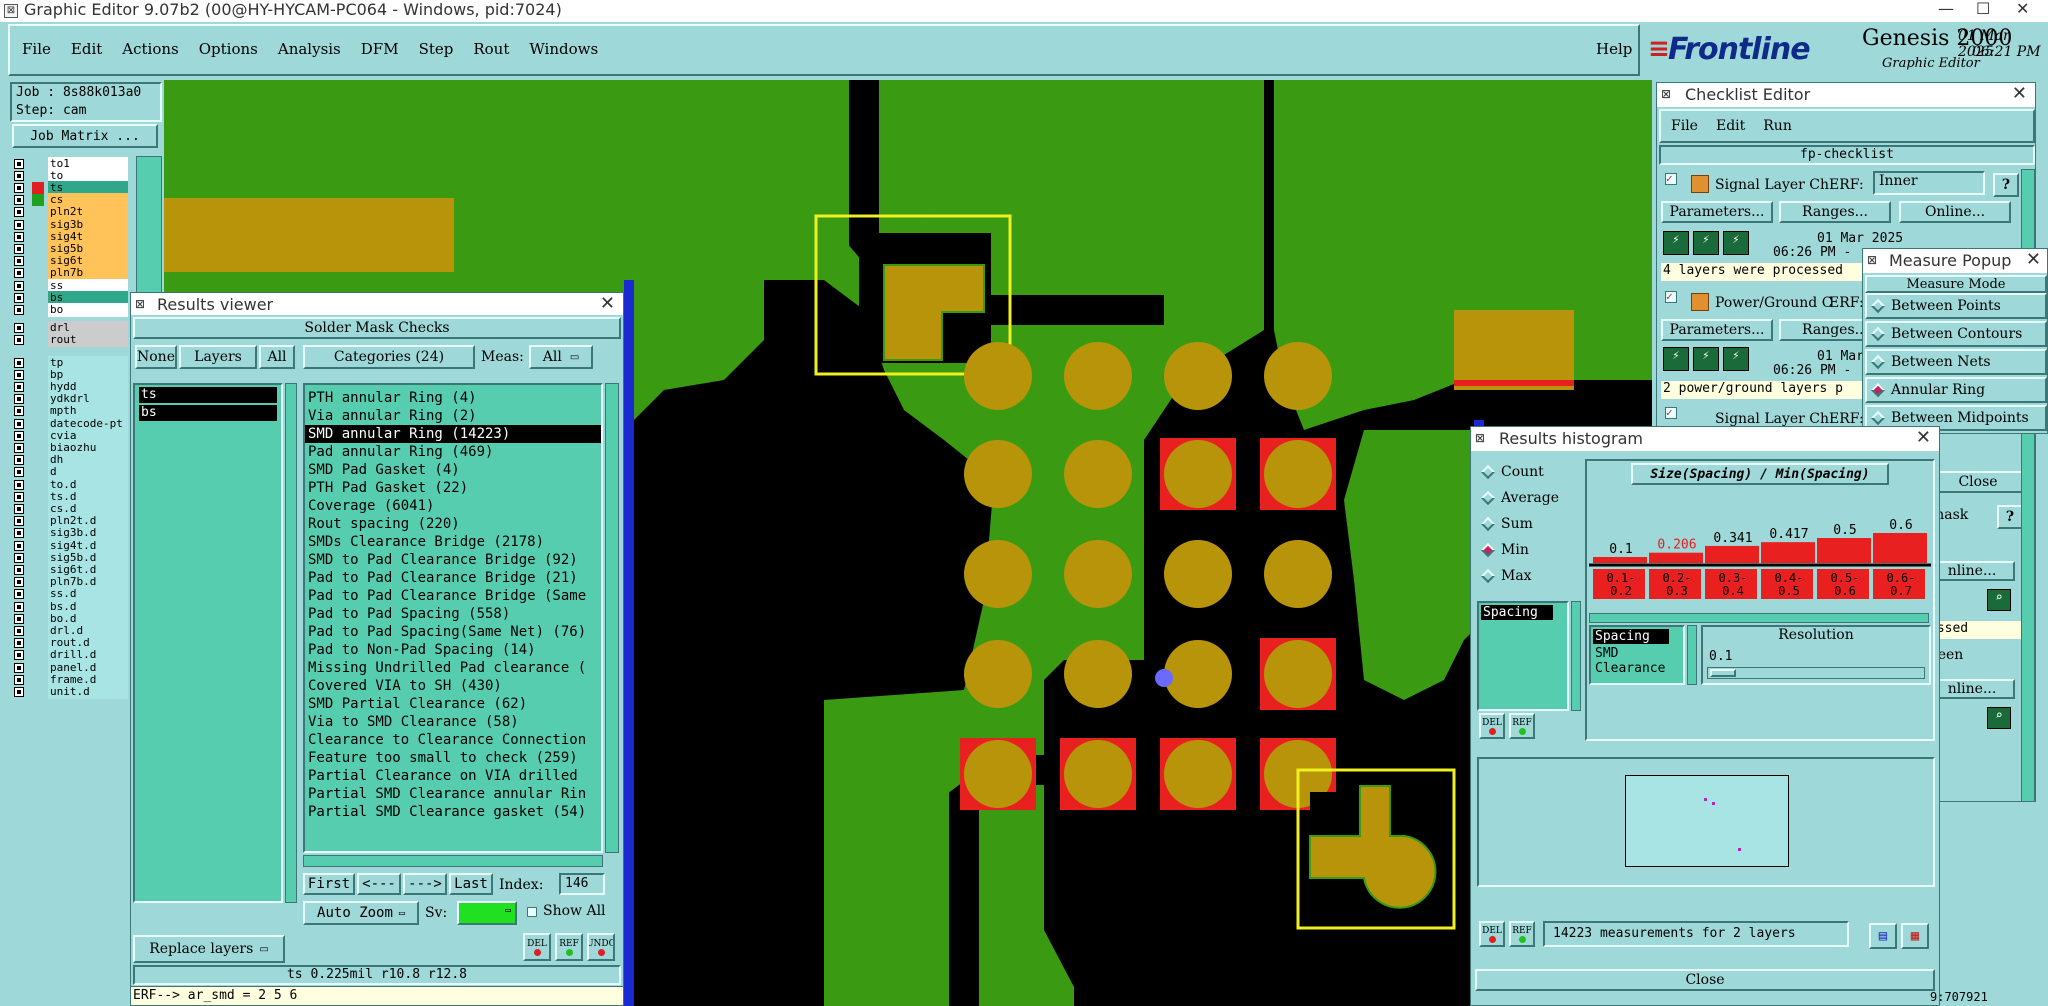 The image size is (2048, 1006). Describe the element at coordinates (569, 947) in the screenshot. I see `ref-button: REF` at that location.